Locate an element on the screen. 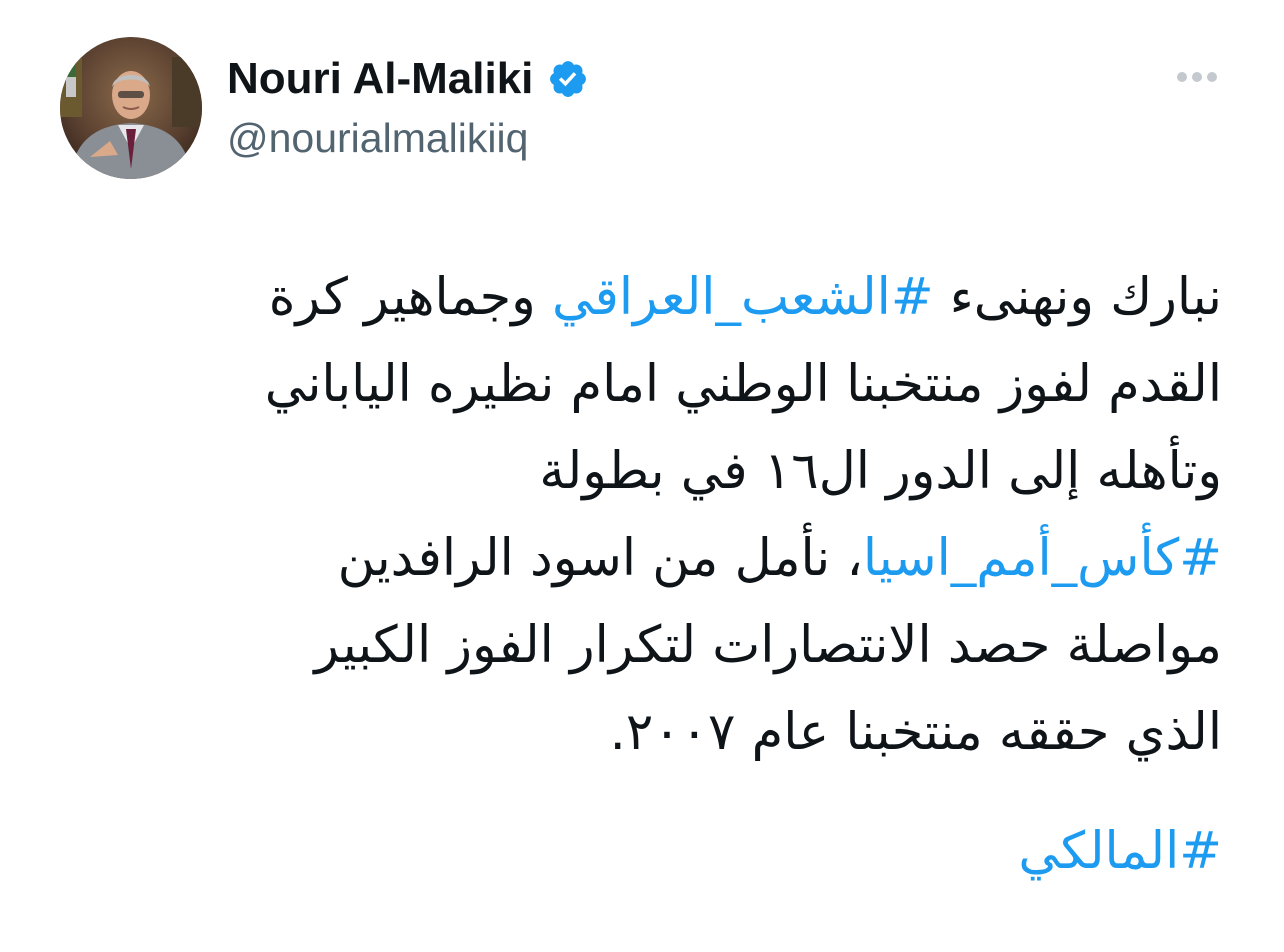 This screenshot has height=952, width=1284. more-horizontal-icon is located at coordinates (1197, 77).